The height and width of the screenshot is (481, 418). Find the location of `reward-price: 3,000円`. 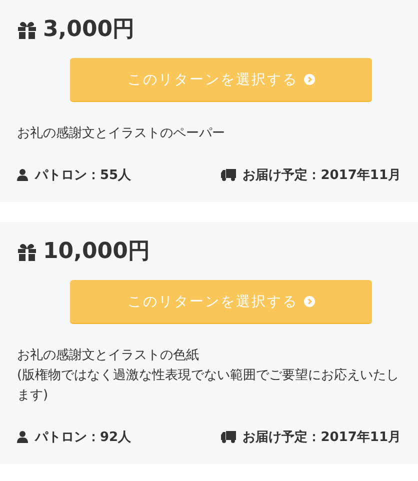

reward-price: 3,000円 is located at coordinates (89, 30).